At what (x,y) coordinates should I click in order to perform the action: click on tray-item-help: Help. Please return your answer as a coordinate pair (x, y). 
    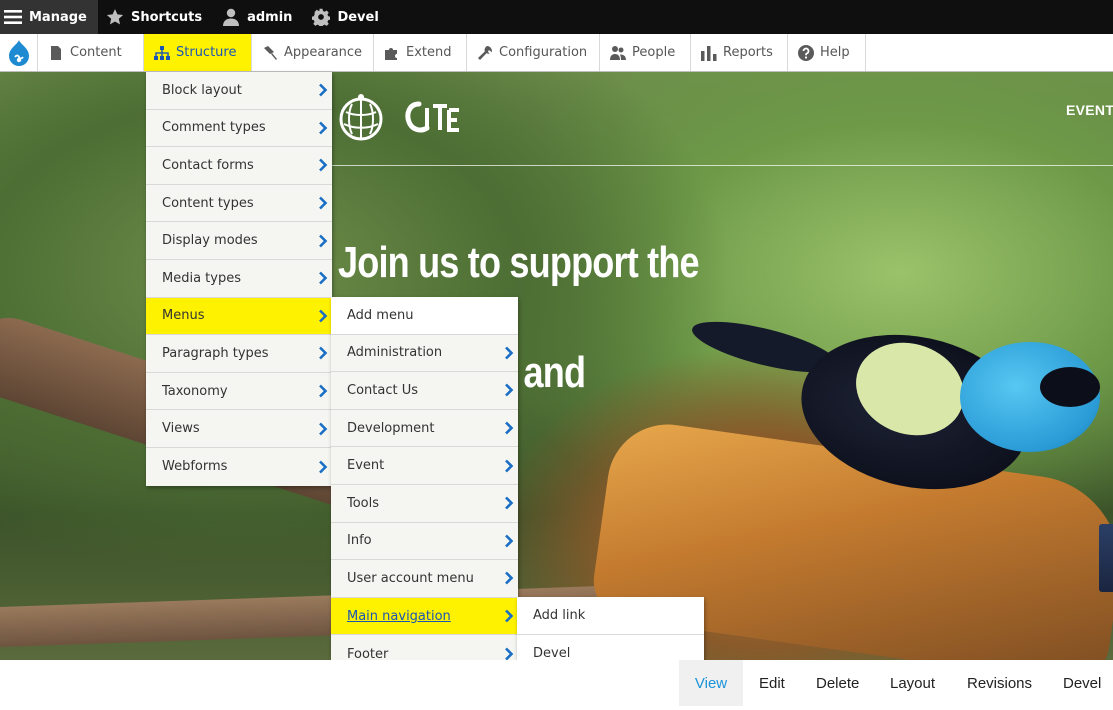
    Looking at the image, I should click on (827, 52).